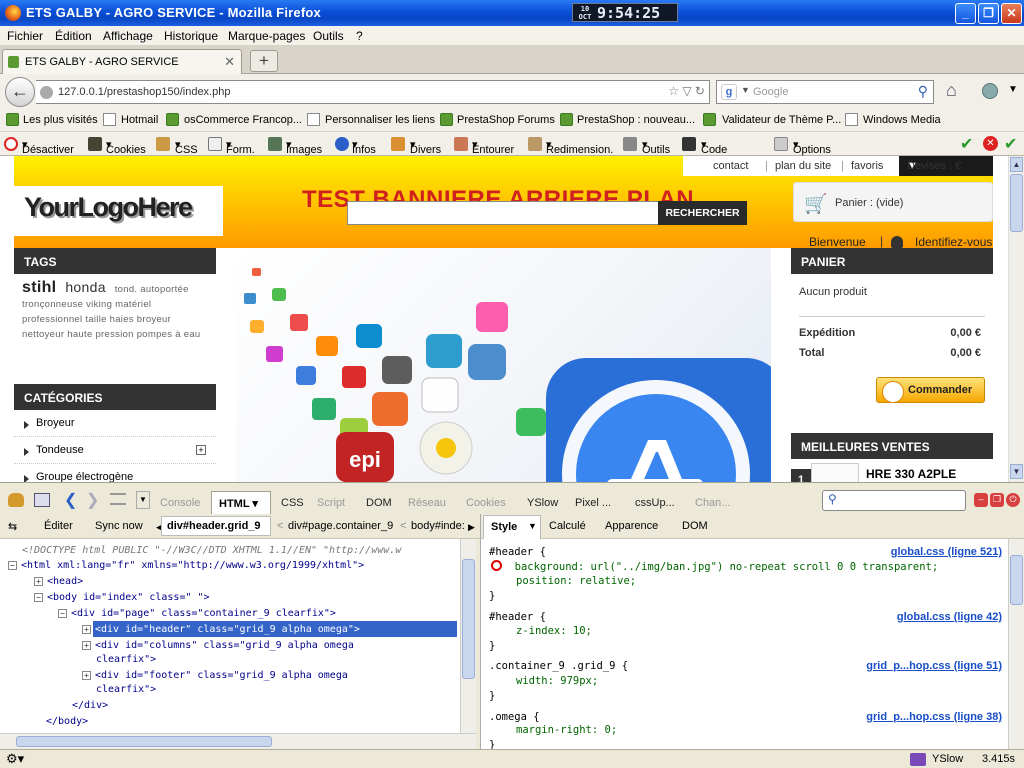 This screenshot has width=1024, height=768. I want to click on menu-affichage: Affichage, so click(128, 36).